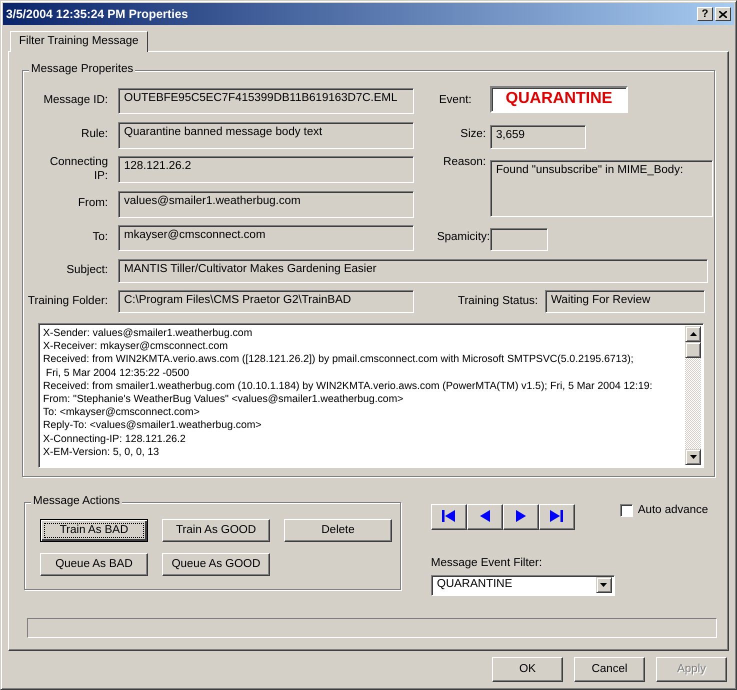 The image size is (737, 690). Describe the element at coordinates (266, 301) in the screenshot. I see `training-folder-field: C:\Program Files\CMS Praetor G2\TrainBAD` at that location.